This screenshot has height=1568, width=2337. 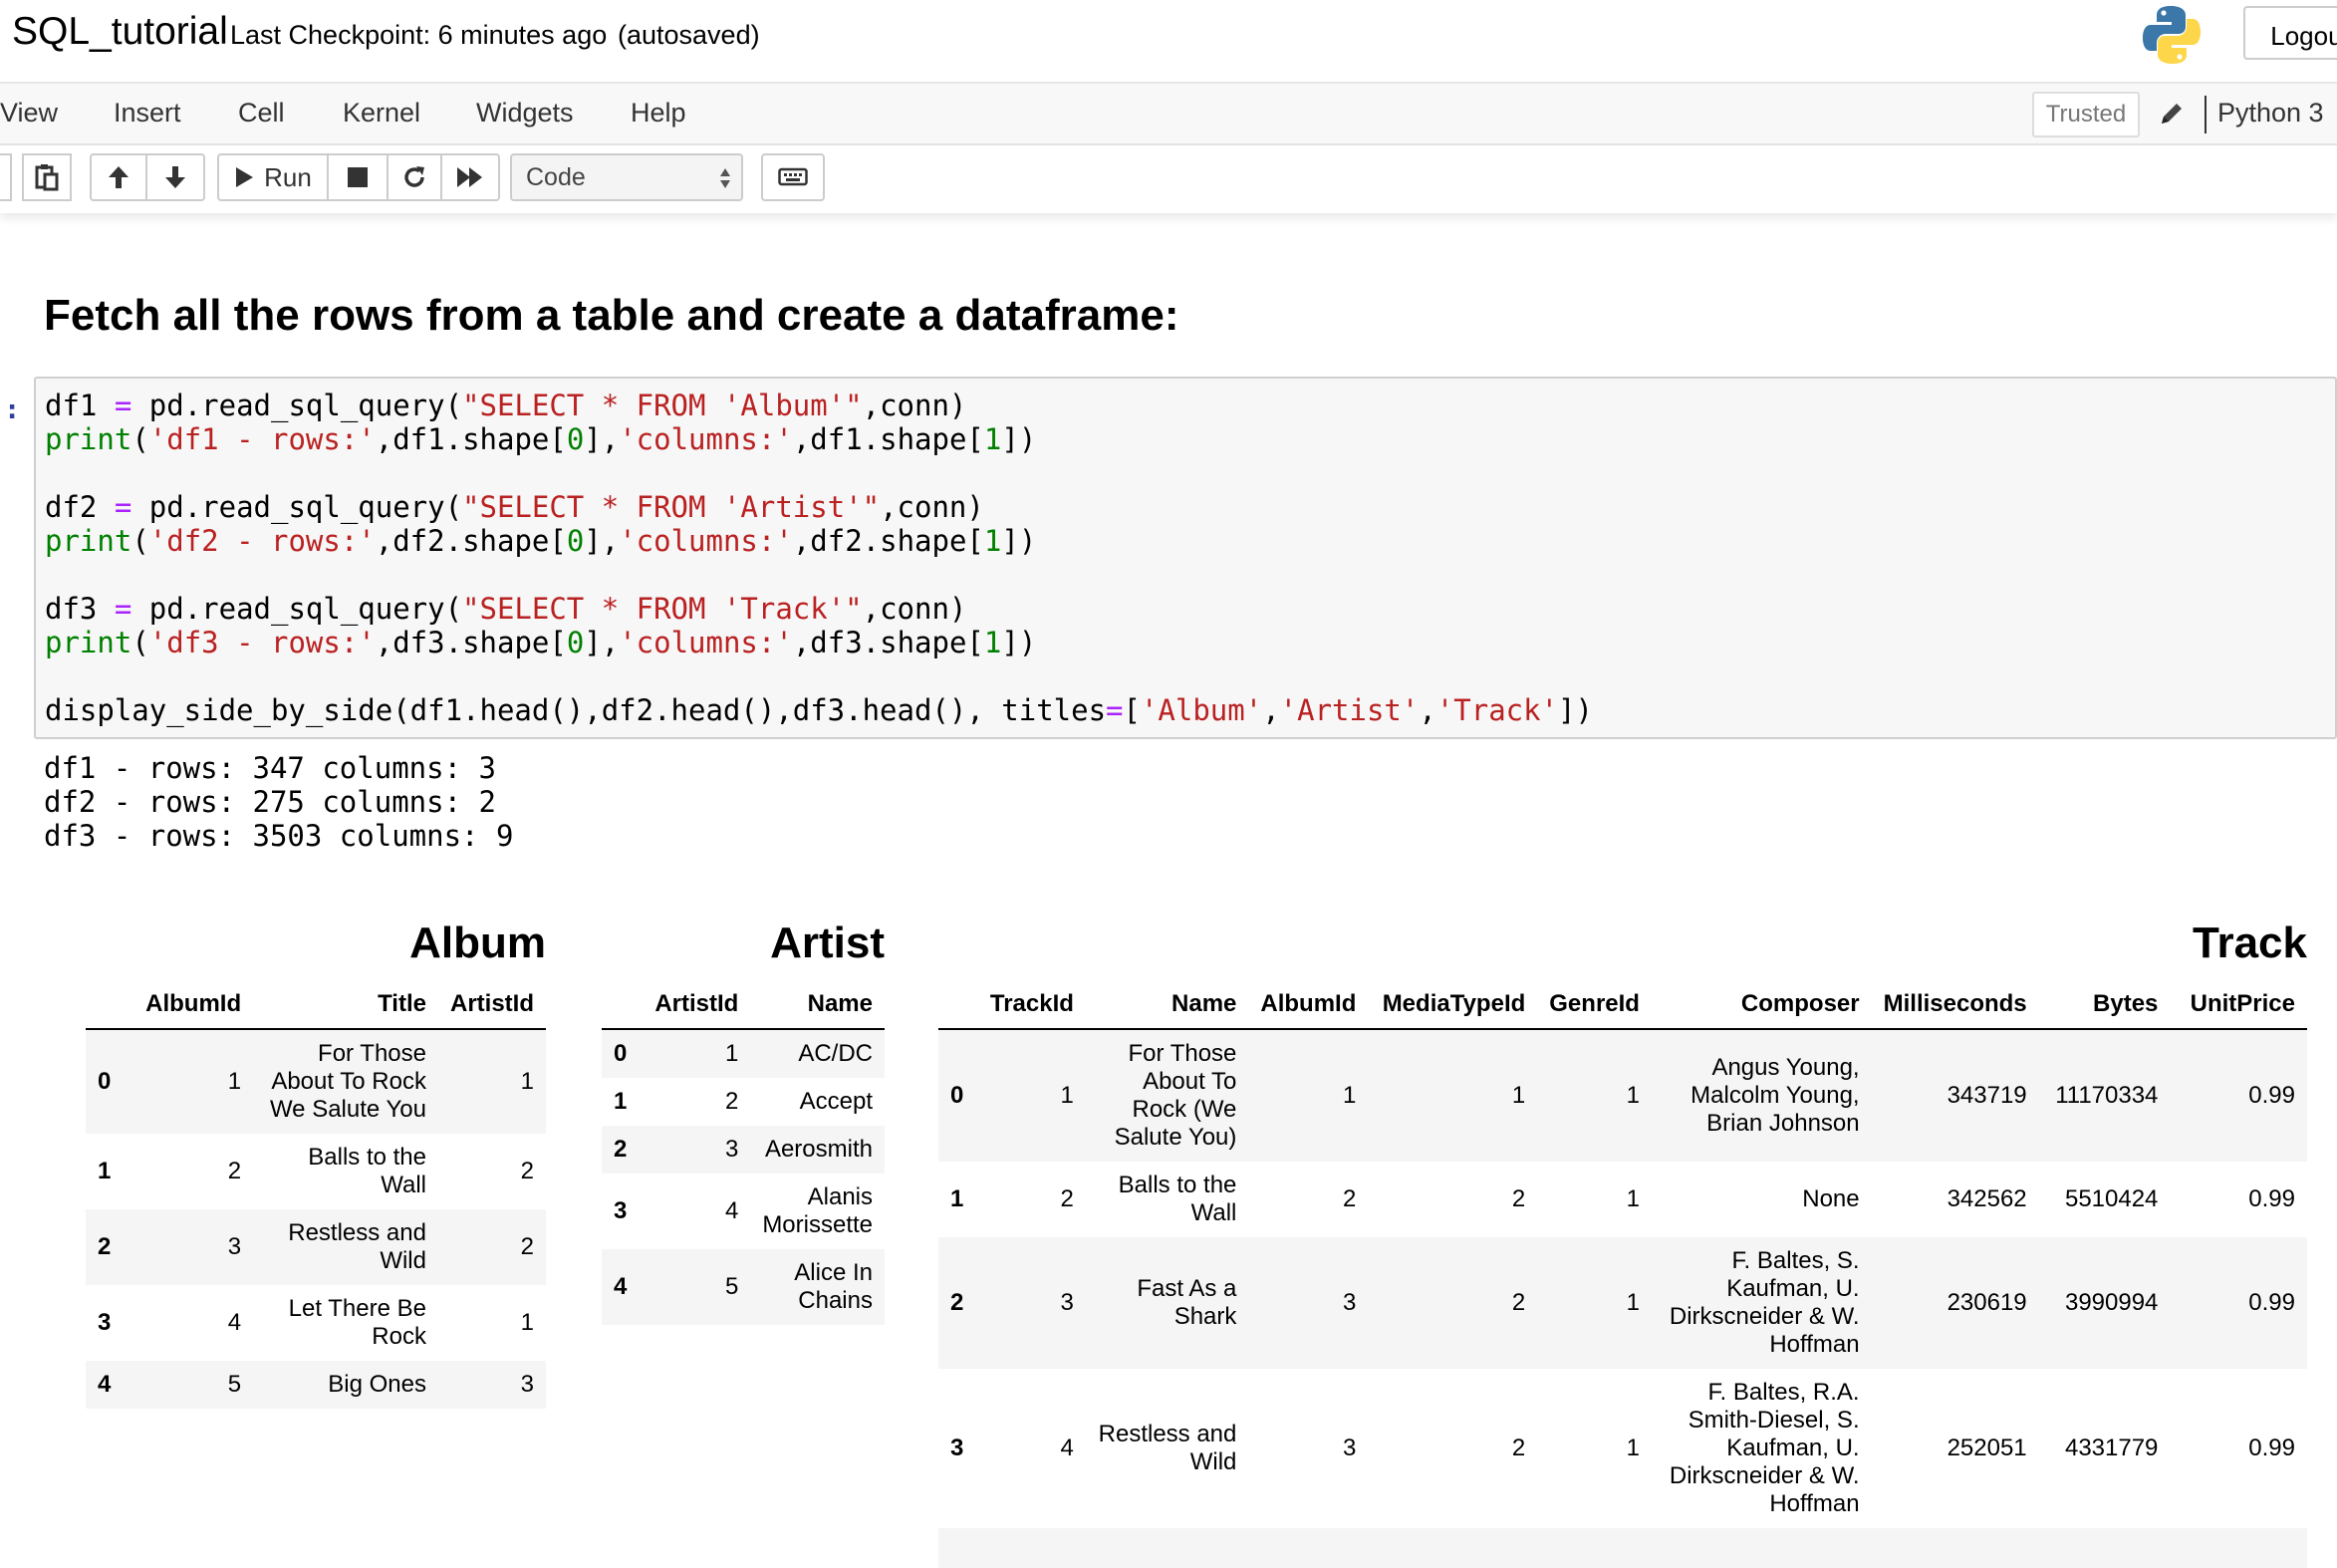 What do you see at coordinates (2111, 1302) in the screenshot?
I see `table-cell: 3990994` at bounding box center [2111, 1302].